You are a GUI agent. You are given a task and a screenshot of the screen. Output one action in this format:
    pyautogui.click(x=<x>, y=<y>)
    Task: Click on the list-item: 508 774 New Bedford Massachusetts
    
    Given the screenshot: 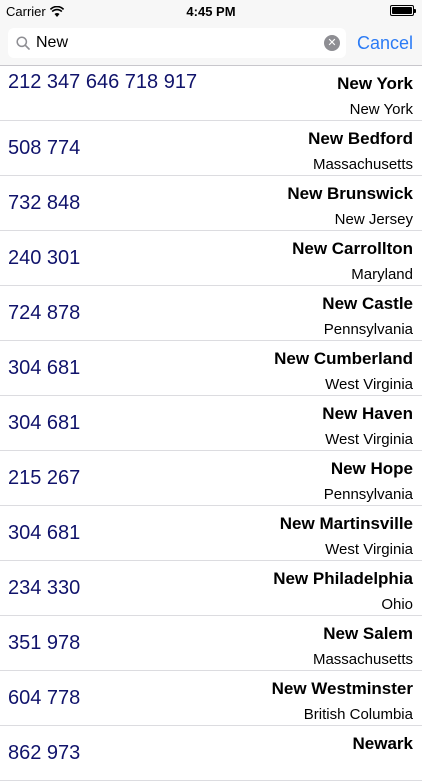 What is the action you would take?
    pyautogui.click(x=211, y=148)
    